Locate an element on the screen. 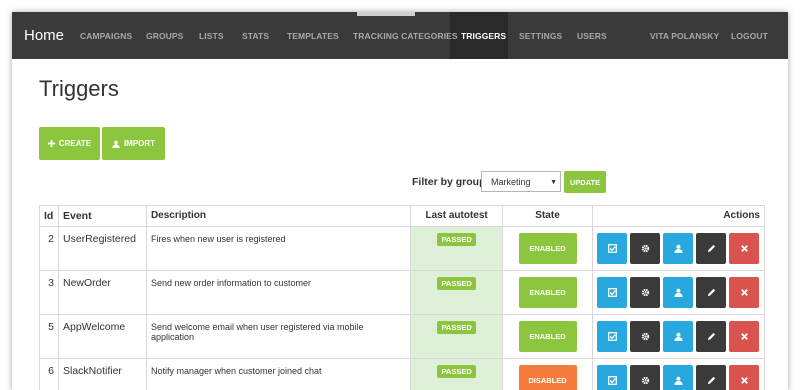 The image size is (800, 390). nav-item-lists: LISTS is located at coordinates (211, 36).